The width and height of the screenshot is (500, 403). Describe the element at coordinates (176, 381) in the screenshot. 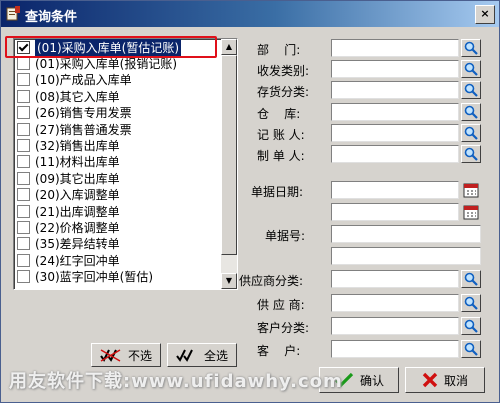

I see `watermark-text: 用友软件下载:www.ufidawhy.com` at that location.